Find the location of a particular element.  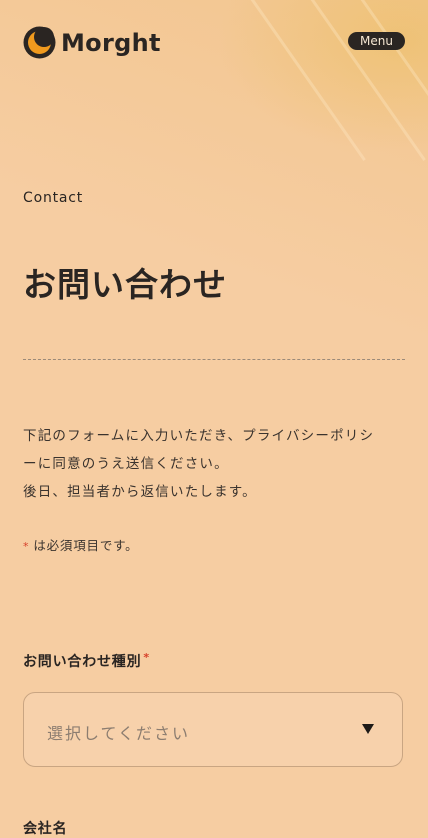

moon-logo-icon is located at coordinates (39, 42).